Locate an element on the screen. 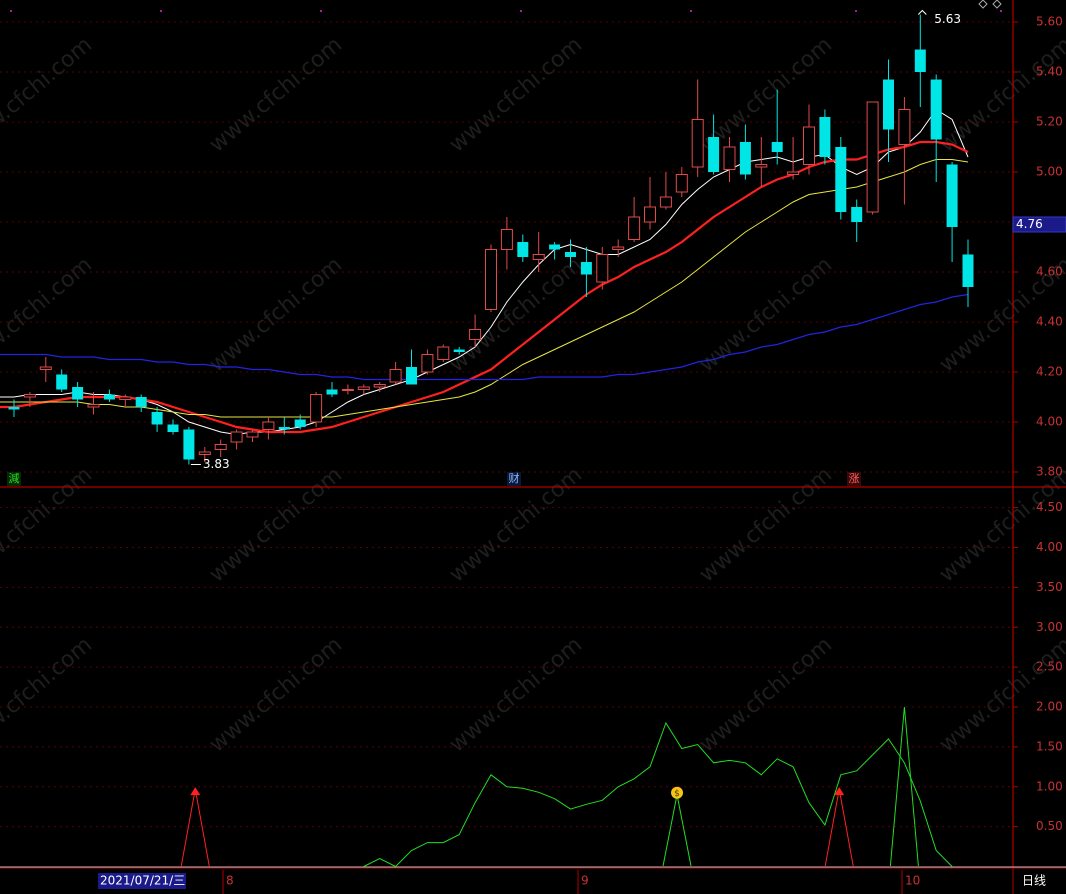 The height and width of the screenshot is (894, 1066). money-bag-symbol: $ is located at coordinates (677, 794).